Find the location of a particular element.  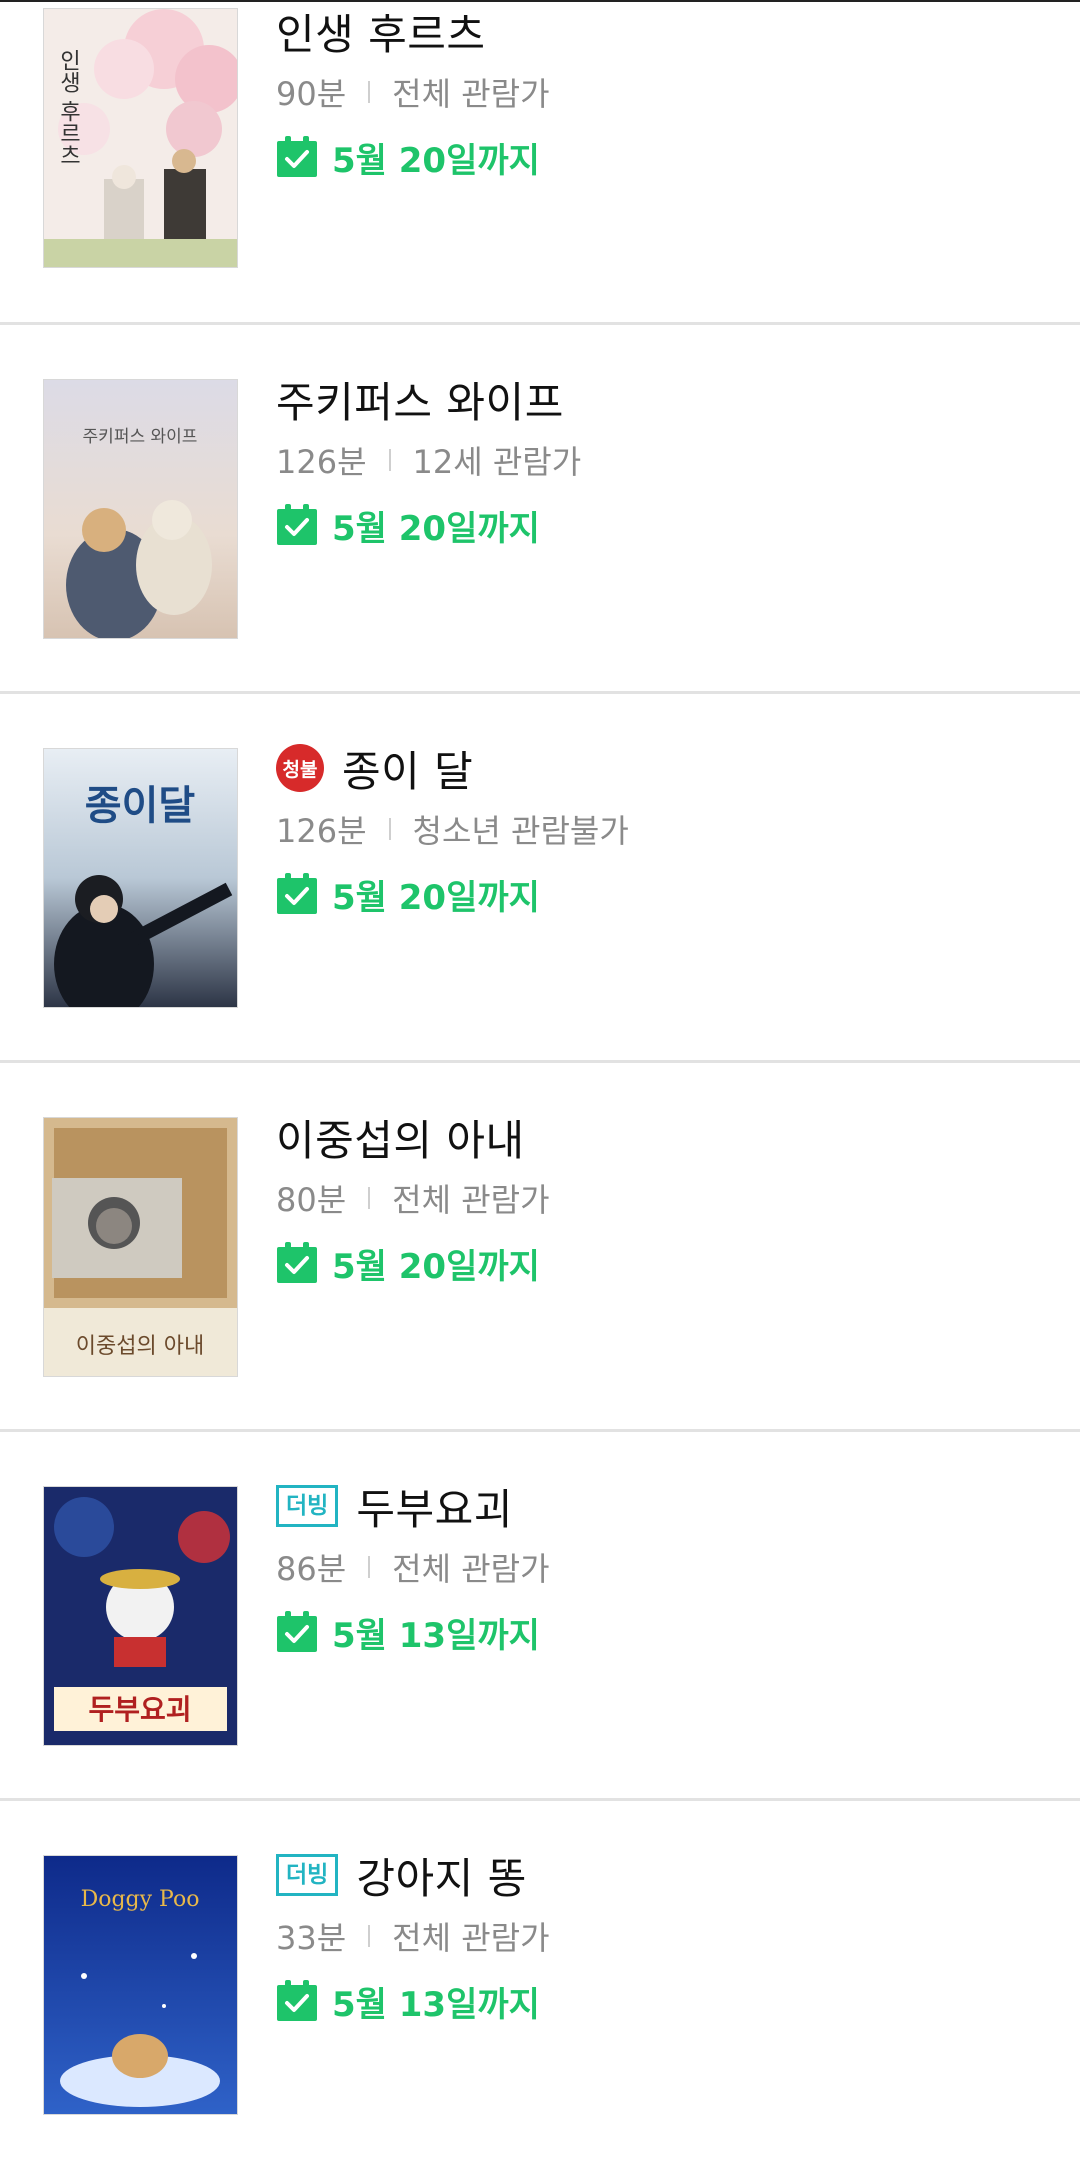

movie-meta: 33분 전체 관람가 is located at coordinates (663, 1936).